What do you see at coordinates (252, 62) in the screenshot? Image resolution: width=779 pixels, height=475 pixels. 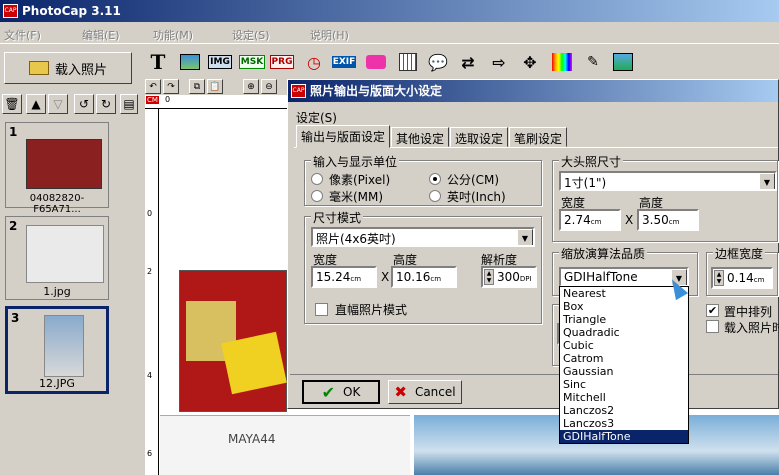 I see `msk-icon: MSK` at bounding box center [252, 62].